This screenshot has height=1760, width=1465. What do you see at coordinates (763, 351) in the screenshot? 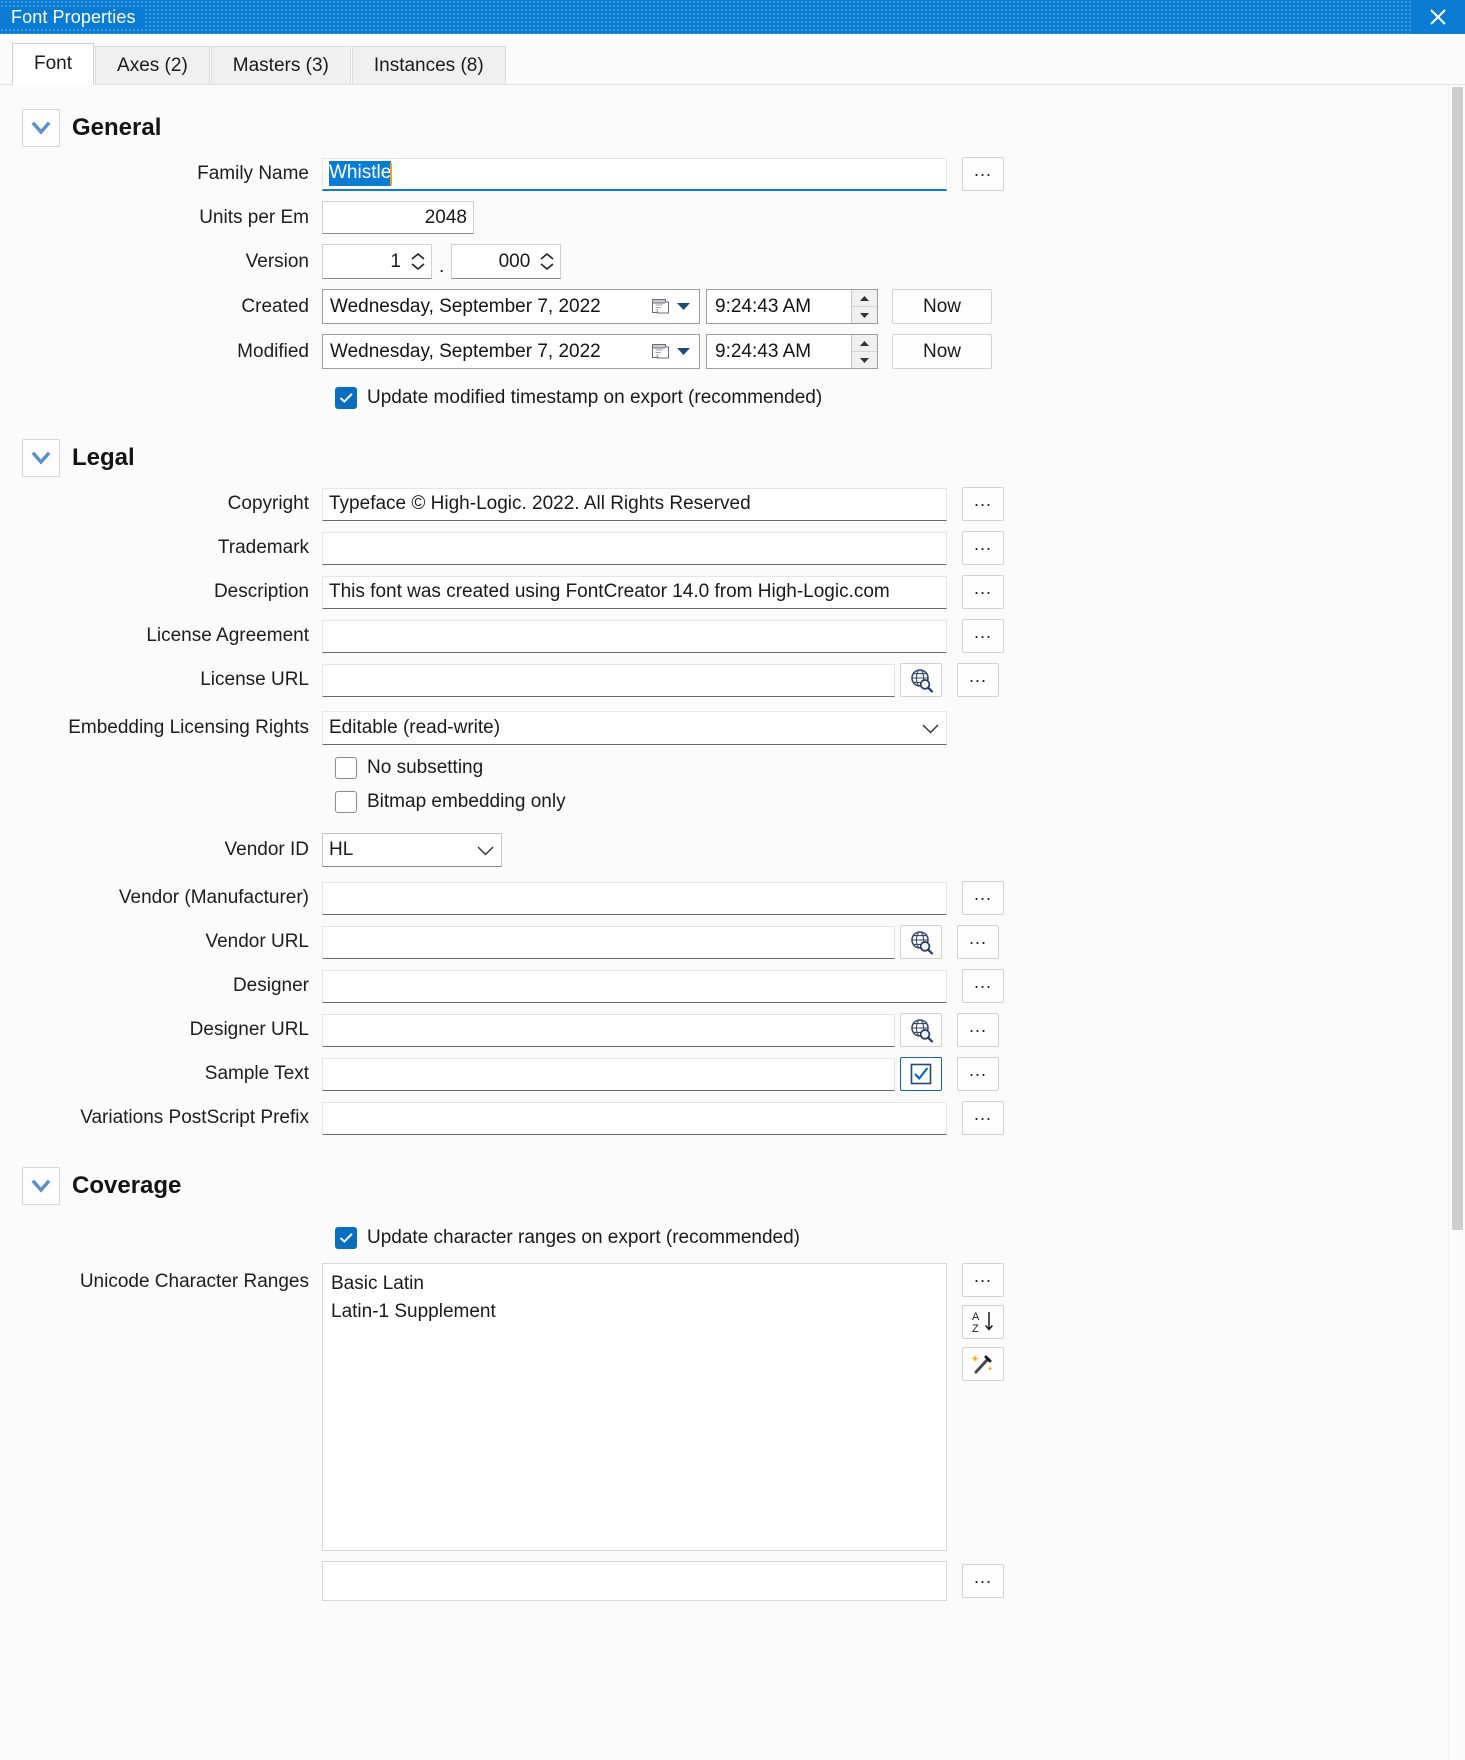
I see `modified-time-value: 9:24:43 AM` at bounding box center [763, 351].